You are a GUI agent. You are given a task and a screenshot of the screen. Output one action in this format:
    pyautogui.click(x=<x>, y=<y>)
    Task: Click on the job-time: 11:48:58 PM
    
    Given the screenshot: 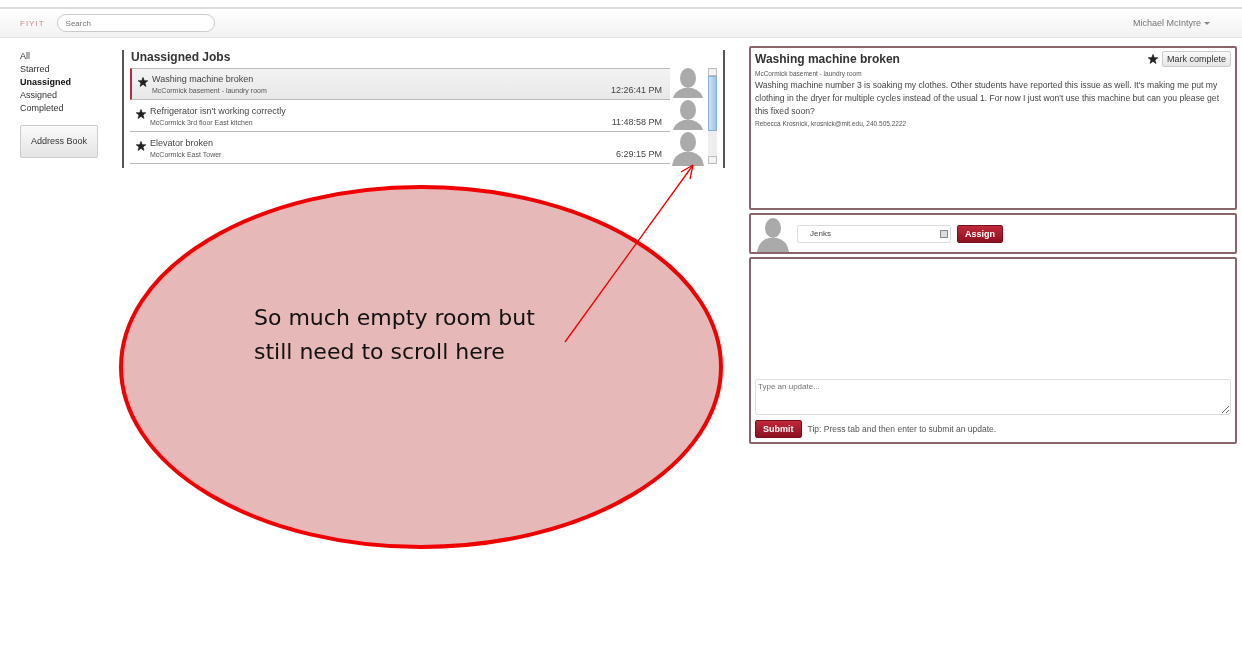 What is the action you would take?
    pyautogui.click(x=636, y=122)
    